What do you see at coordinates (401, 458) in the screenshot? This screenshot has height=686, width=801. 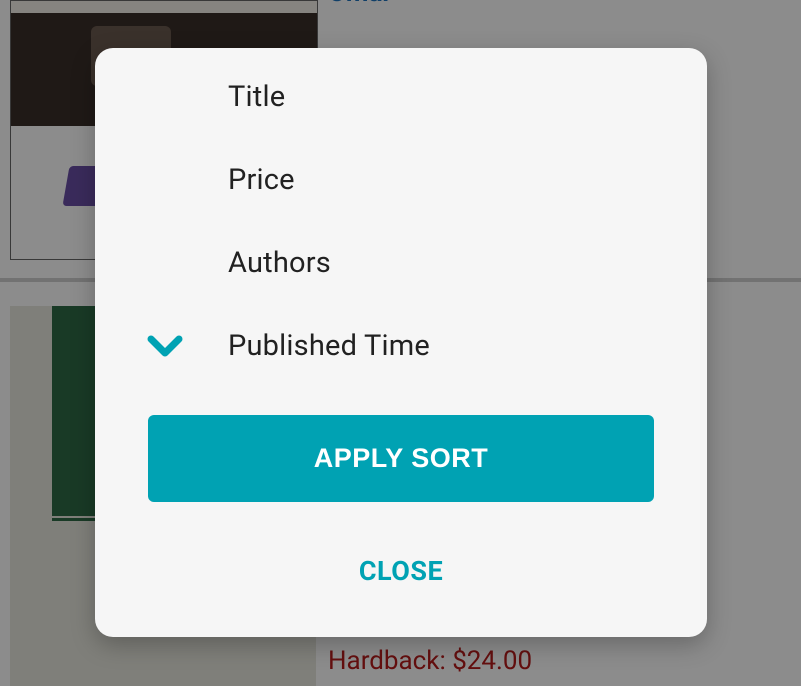 I see `apply-sort-button: APPLY SORT` at bounding box center [401, 458].